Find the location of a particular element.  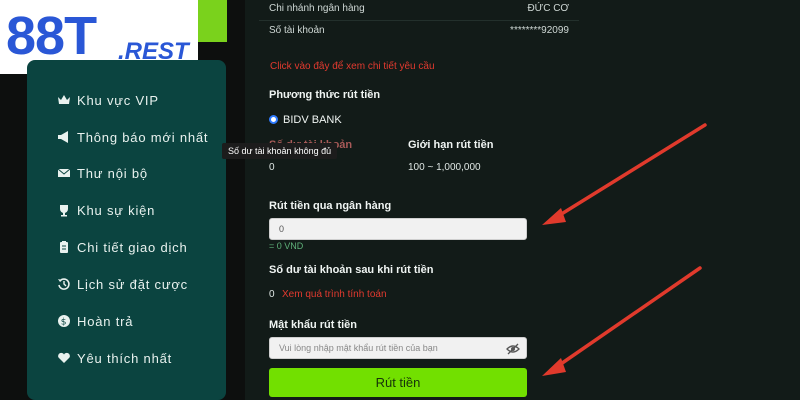

request-detail-link: Click vào đây để xem chi tiết yêu cầu is located at coordinates (352, 66).